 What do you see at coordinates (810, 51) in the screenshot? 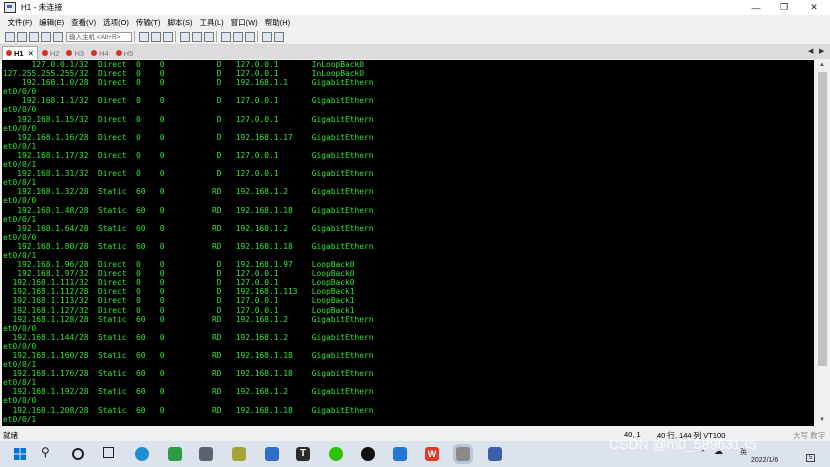
I see `tab-scroll-left-icon: ◀` at bounding box center [810, 51].